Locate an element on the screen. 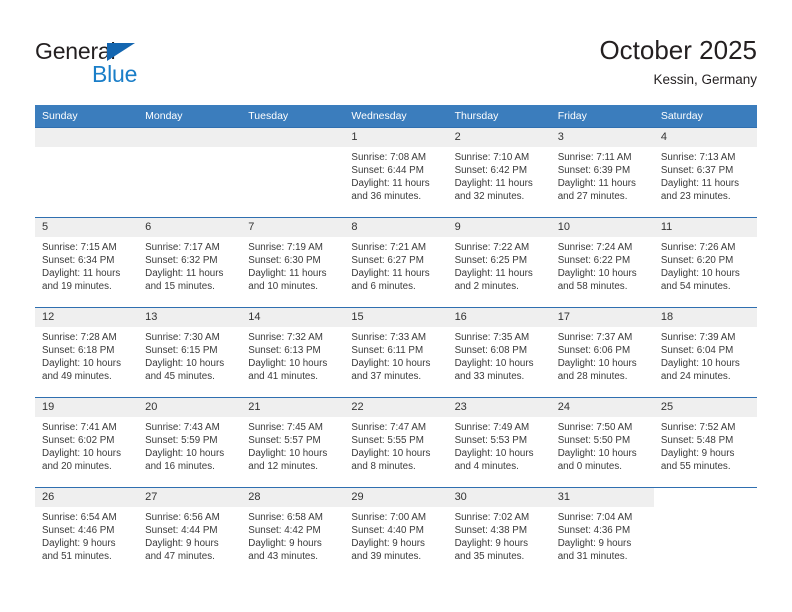 Image resolution: width=792 pixels, height=612 pixels. day-cell-empty is located at coordinates (87, 172).